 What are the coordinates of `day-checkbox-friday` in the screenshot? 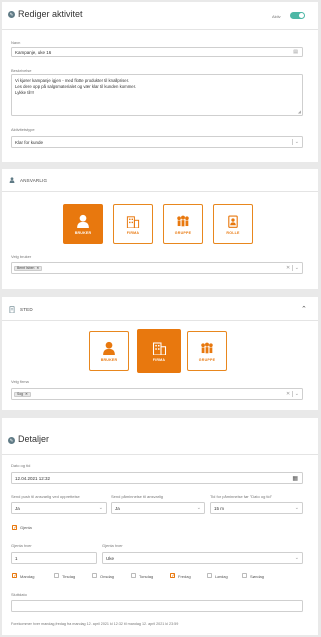 It's located at (173, 576).